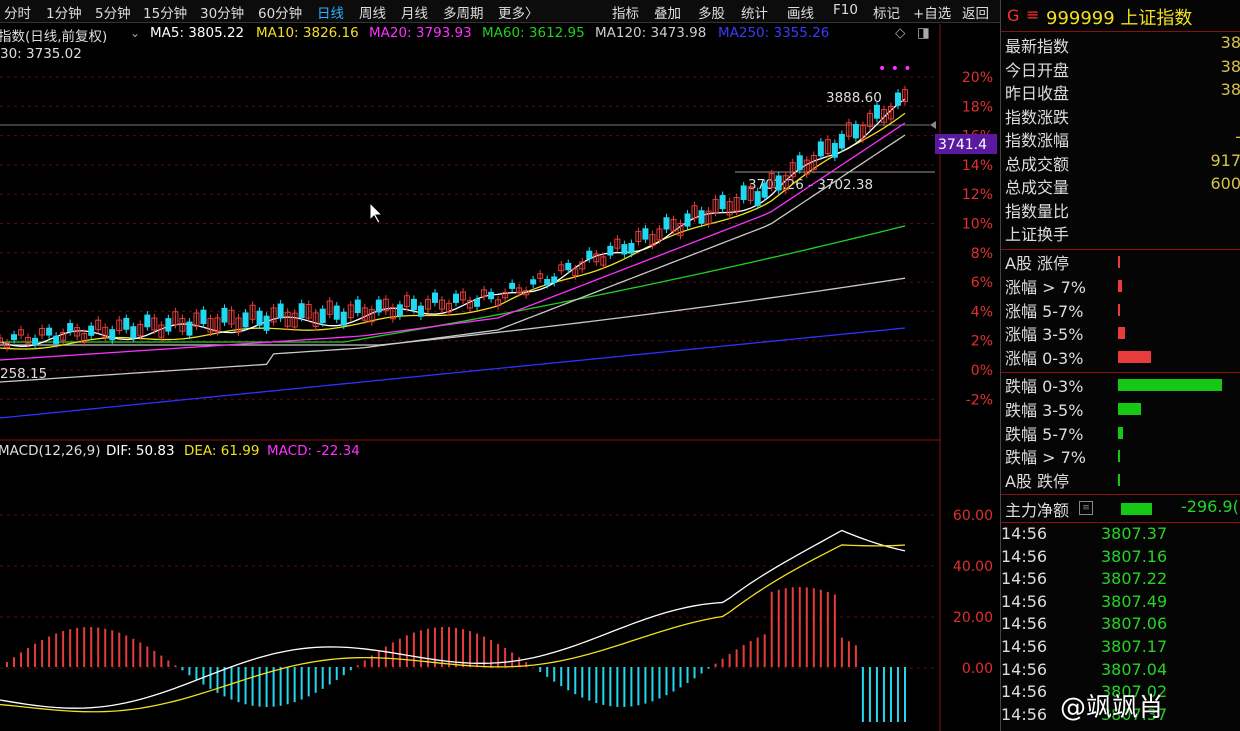 The height and width of the screenshot is (731, 1240). Describe the element at coordinates (1044, 434) in the screenshot. I see `breadth-label: 跌幅 5-7%` at that location.